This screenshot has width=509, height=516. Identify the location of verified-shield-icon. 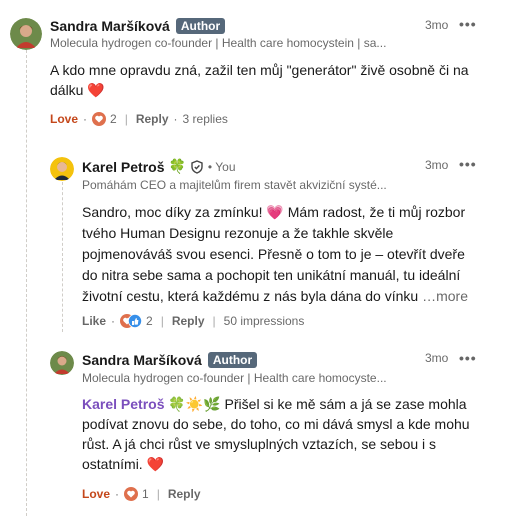
(197, 166).